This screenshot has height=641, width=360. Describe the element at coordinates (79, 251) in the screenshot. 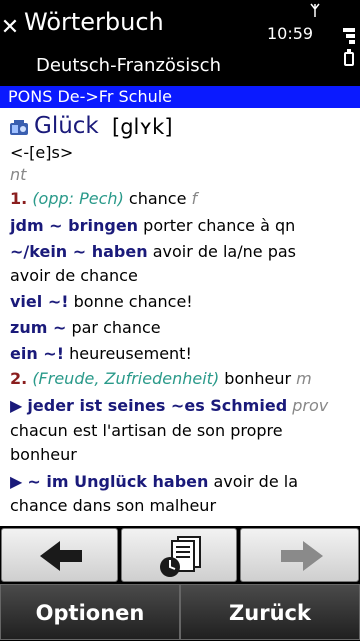

I see `phrase-de: ~/kein ~ haben` at that location.